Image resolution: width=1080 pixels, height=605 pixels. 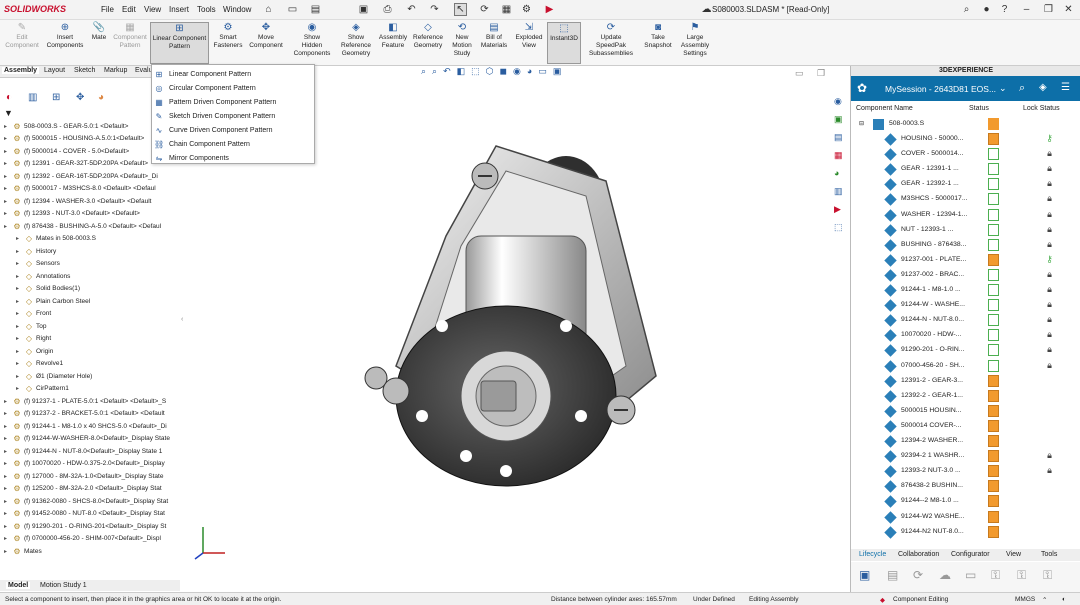 I want to click on save-icon: ▣, so click(x=363, y=9).